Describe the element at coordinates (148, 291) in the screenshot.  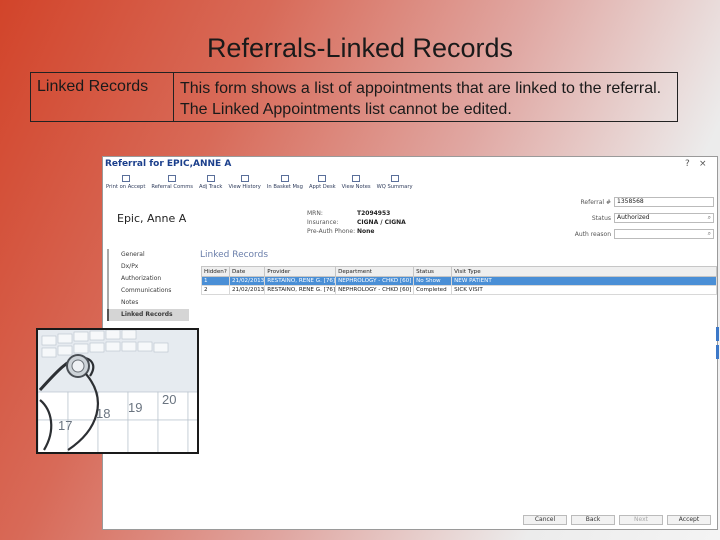
I see `nav-item-communications: Communications` at that location.